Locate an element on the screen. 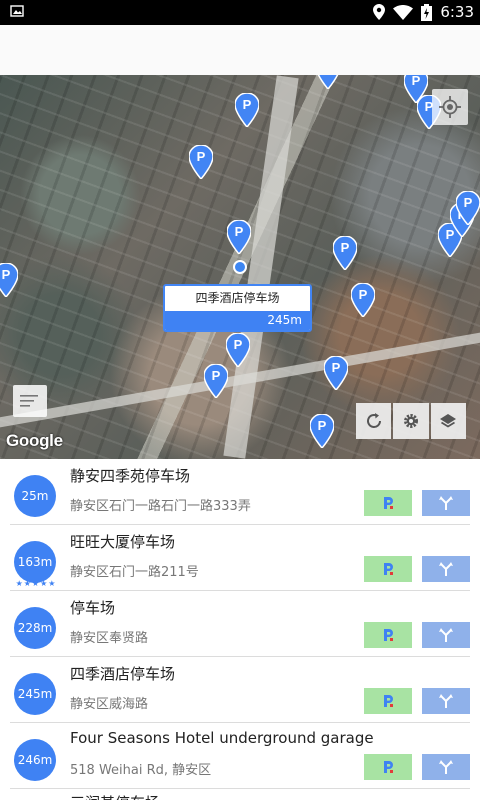 This screenshot has height=800, width=480. parking-name: 四季酒店停车场 is located at coordinates (123, 674).